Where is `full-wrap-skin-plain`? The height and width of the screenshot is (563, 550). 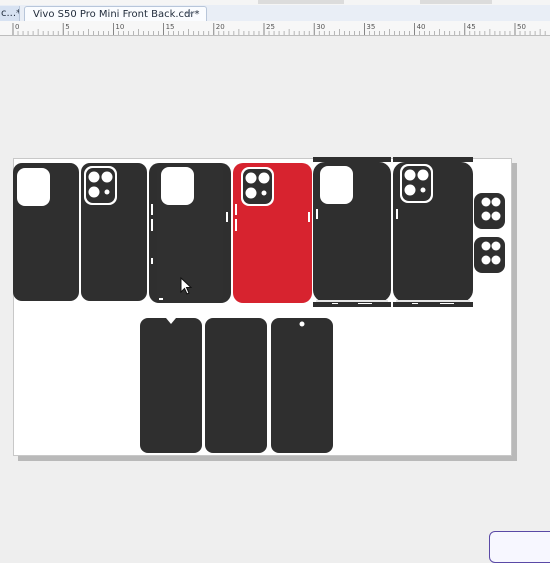
full-wrap-skin-plain is located at coordinates (352, 232).